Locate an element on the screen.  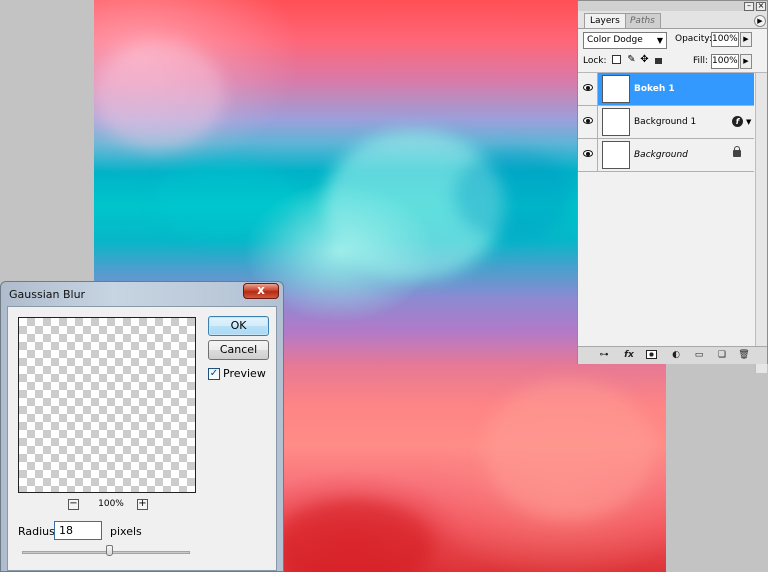
layers-scrollbar is located at coordinates (761, 223).